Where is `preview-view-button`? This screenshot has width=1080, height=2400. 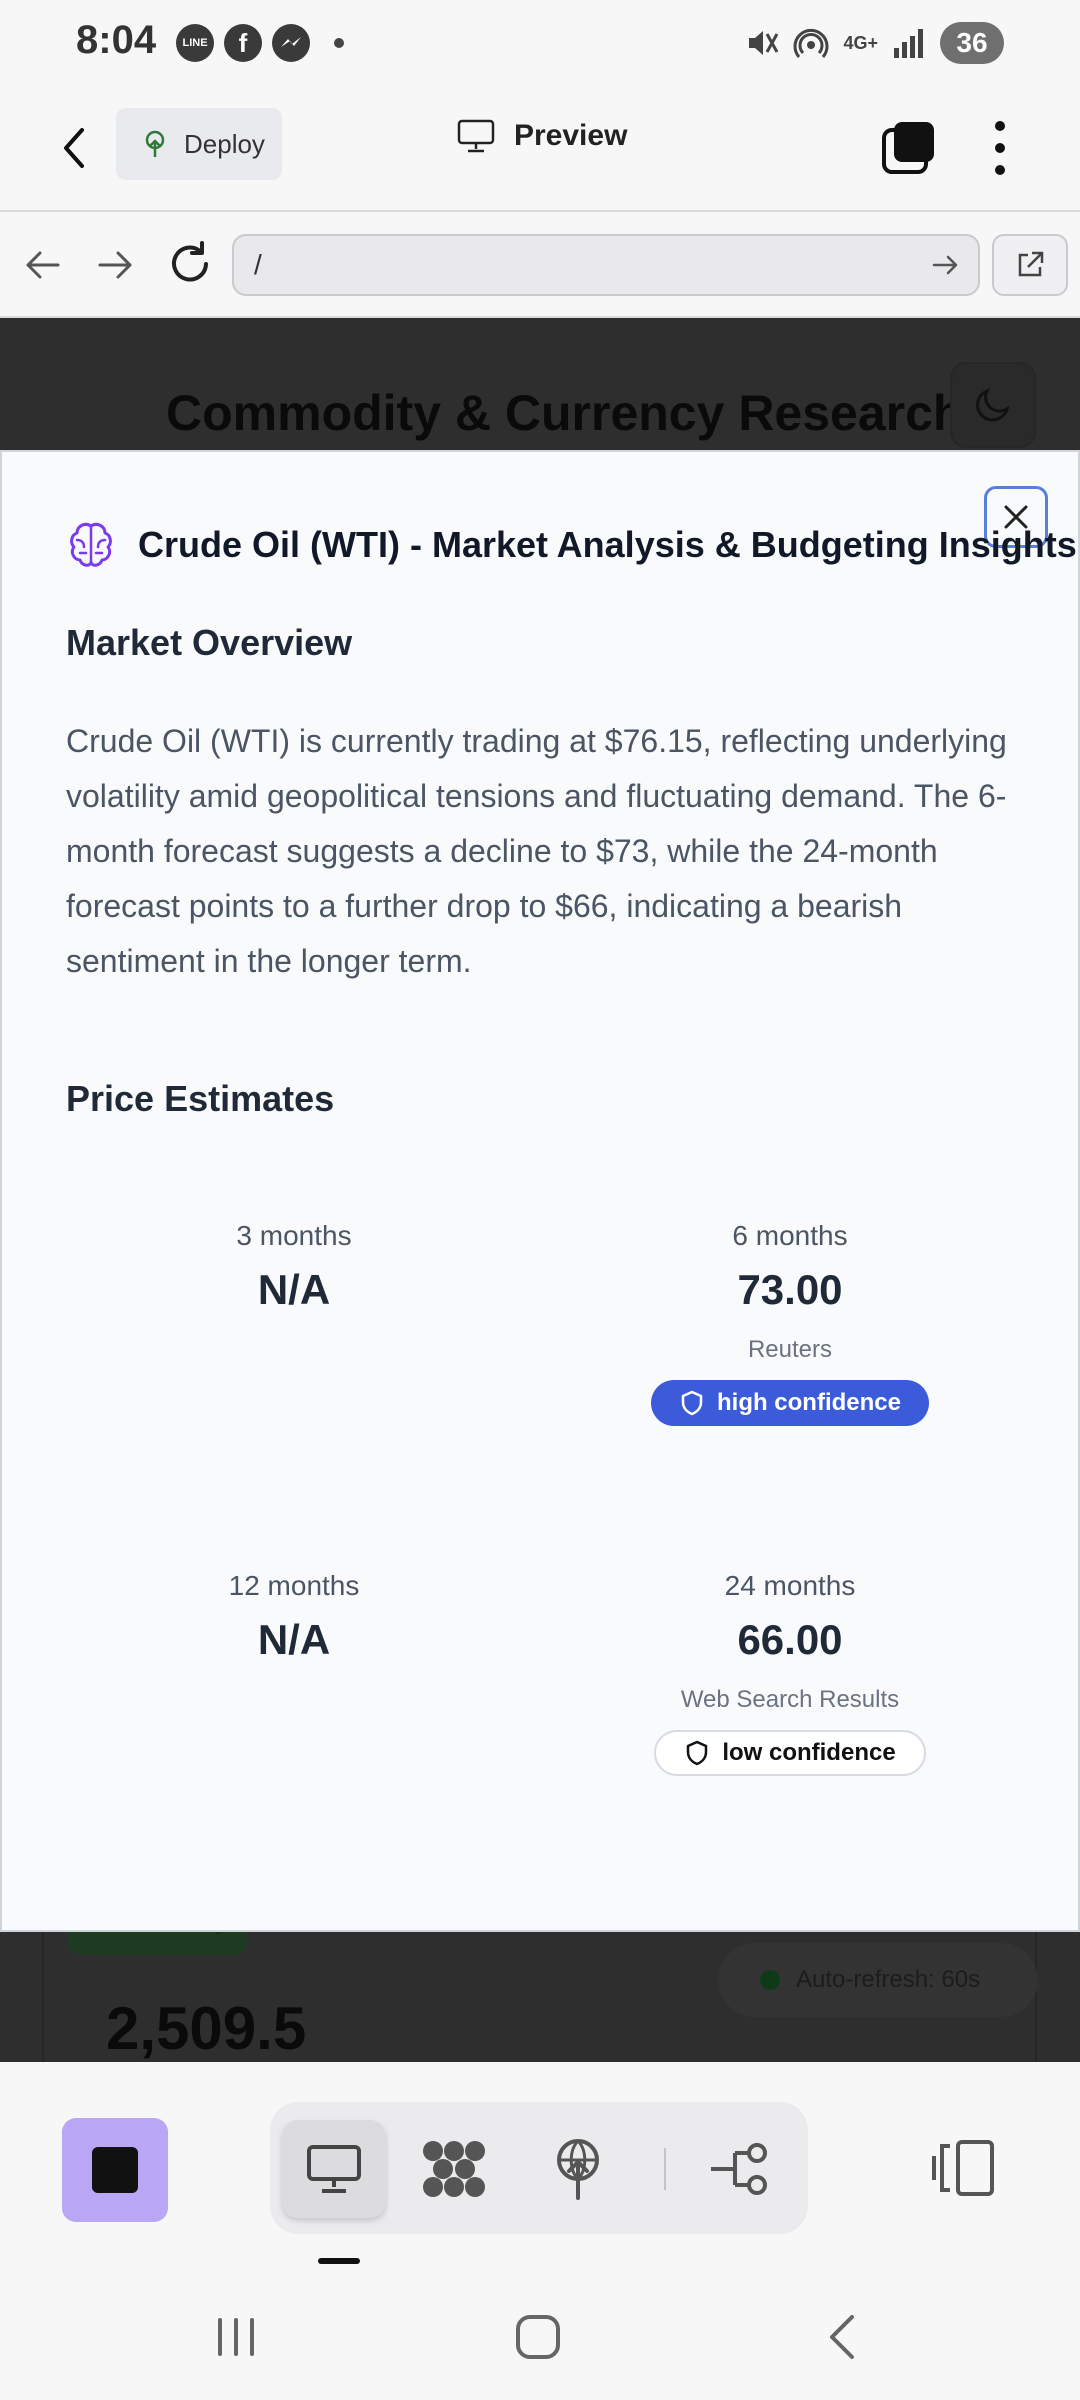
preview-view-button is located at coordinates (334, 2169).